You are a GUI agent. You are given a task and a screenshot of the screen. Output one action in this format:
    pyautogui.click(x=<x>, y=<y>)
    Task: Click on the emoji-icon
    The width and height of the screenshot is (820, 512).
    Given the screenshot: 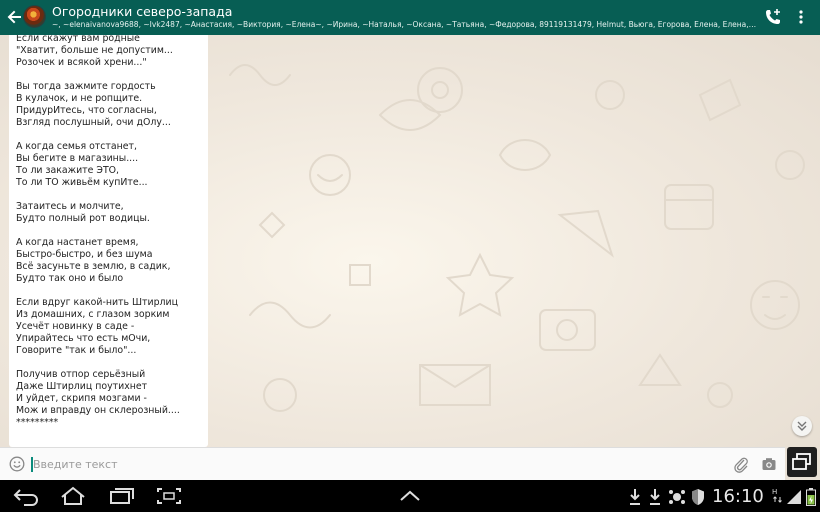 What is the action you would take?
    pyautogui.click(x=17, y=464)
    